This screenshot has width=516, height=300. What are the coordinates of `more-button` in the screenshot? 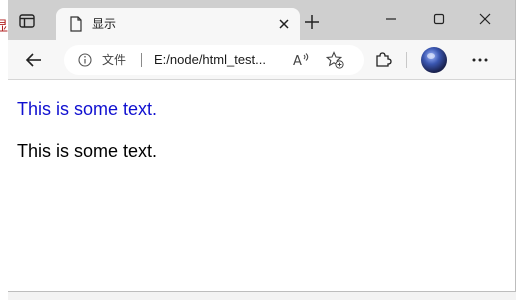 It's located at (480, 60).